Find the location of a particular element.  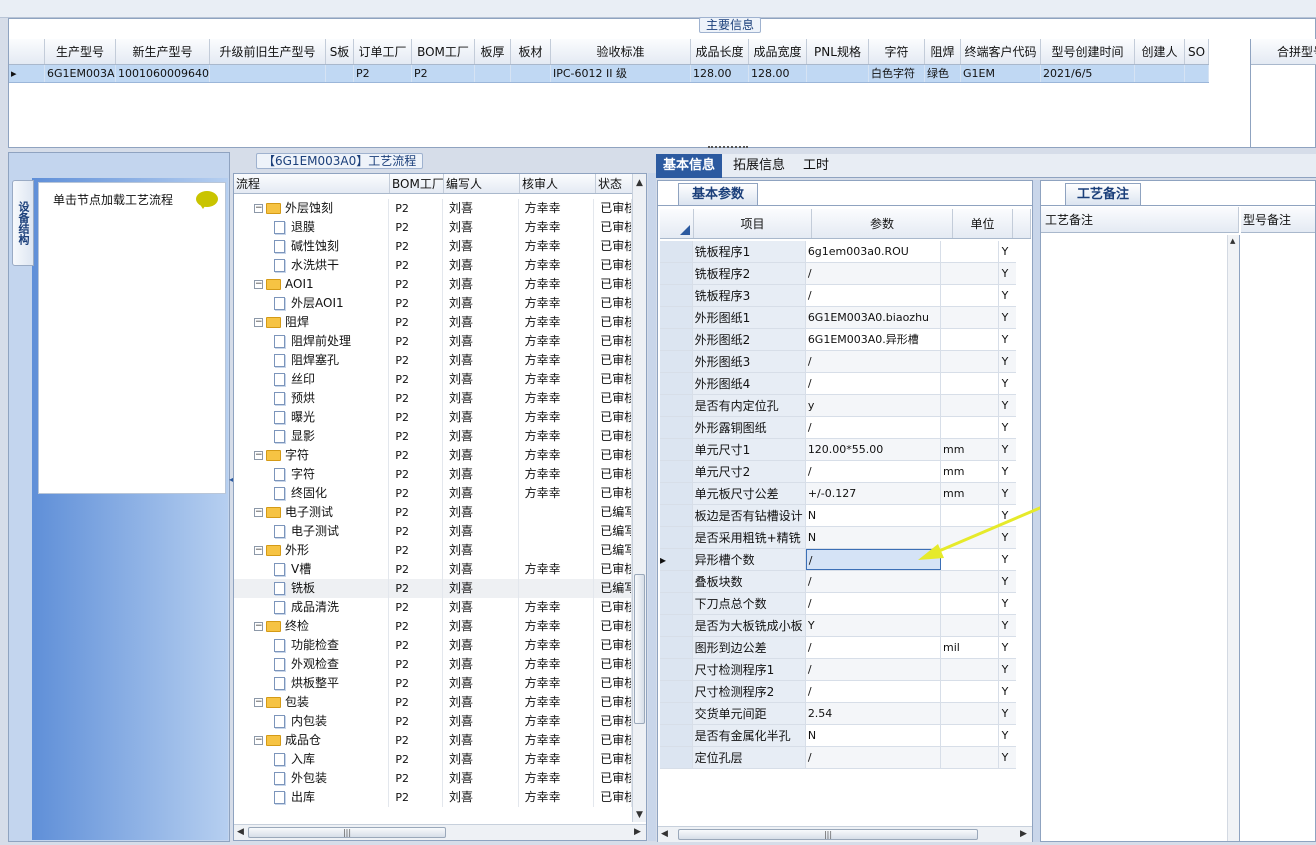

splitter-grip-icon is located at coordinates (728, 148).